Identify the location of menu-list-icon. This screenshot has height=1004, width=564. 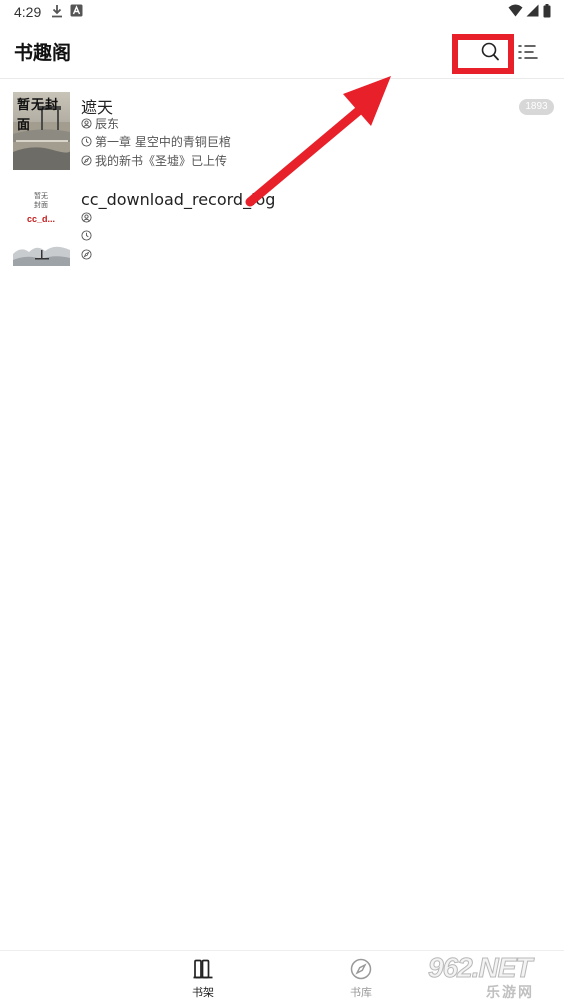
(528, 52).